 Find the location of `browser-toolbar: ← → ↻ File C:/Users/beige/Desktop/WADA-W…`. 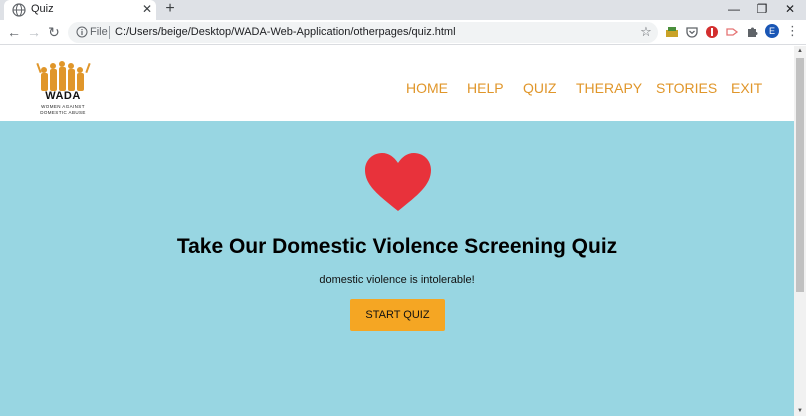

browser-toolbar: ← → ↻ File C:/Users/beige/Desktop/WADA-W… is located at coordinates (403, 32).